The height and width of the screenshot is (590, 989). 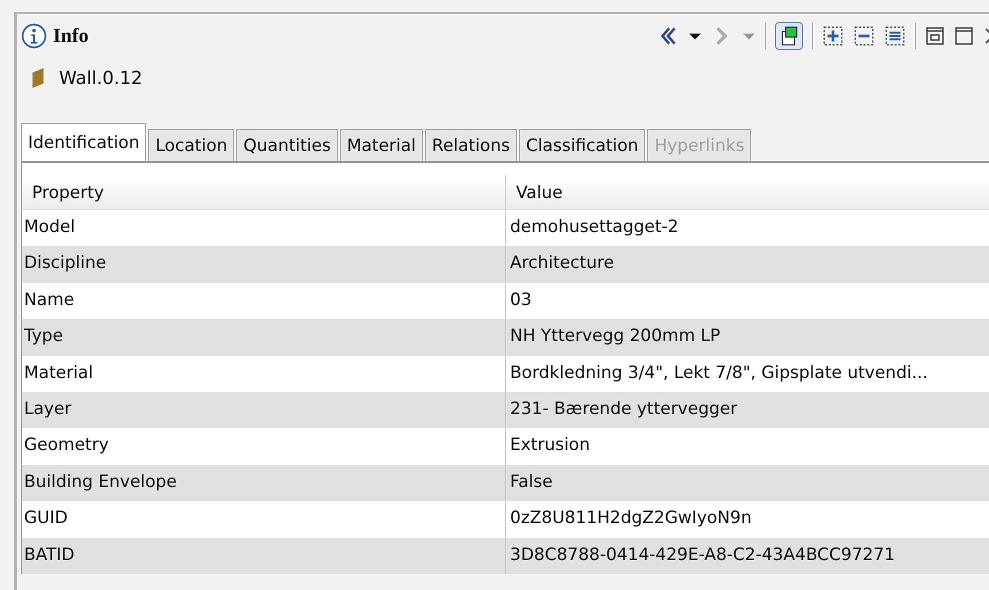 I want to click on collapse-icon, so click(x=864, y=36).